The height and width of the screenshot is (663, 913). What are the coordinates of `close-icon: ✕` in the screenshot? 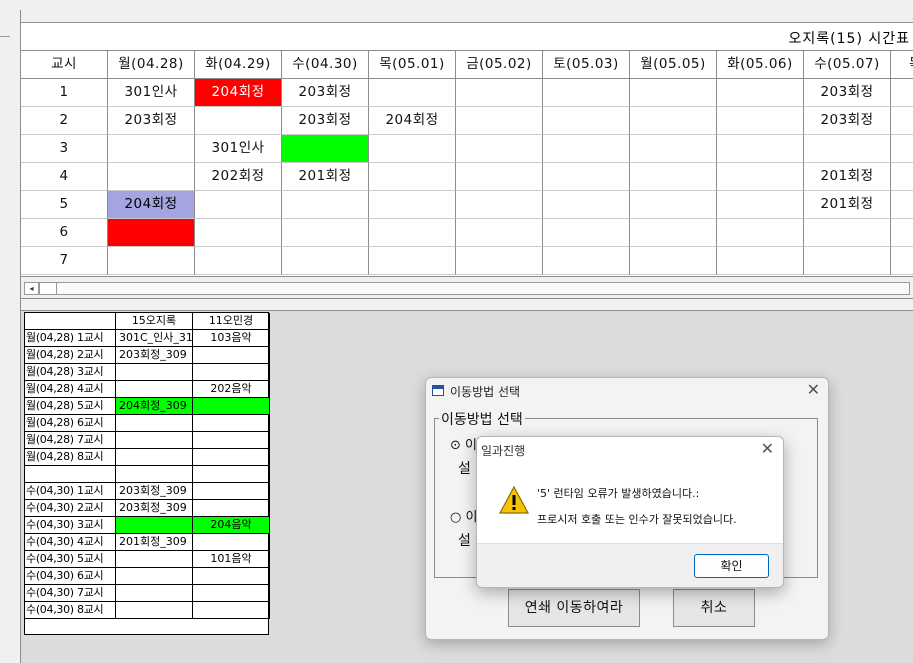 It's located at (767, 448).